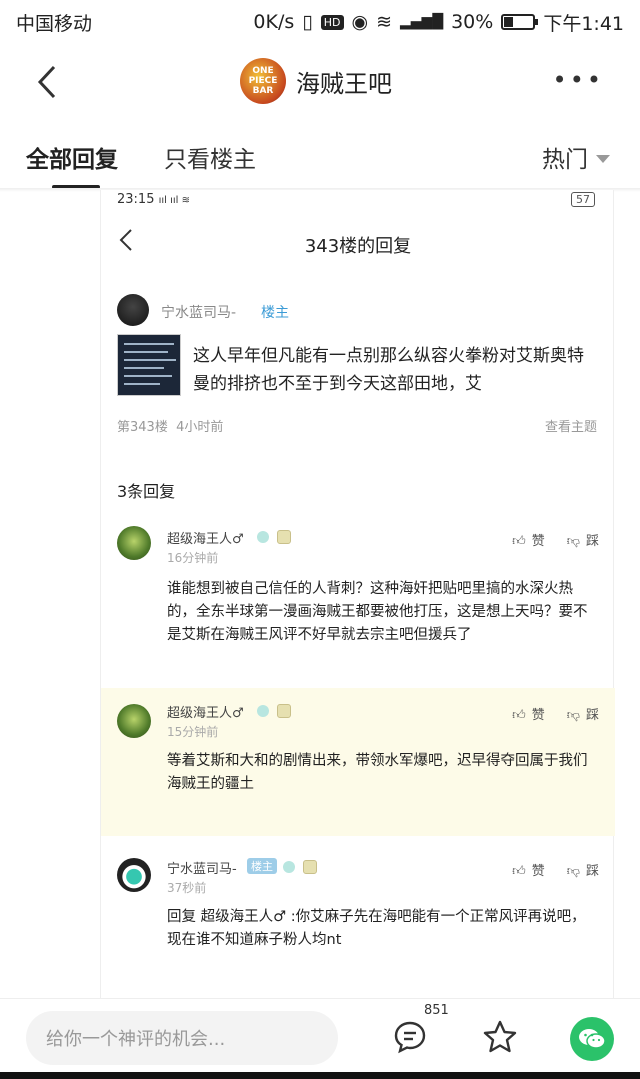 This screenshot has height=1079, width=640. Describe the element at coordinates (193, 732) in the screenshot. I see `reply-time: 15分钟前` at that location.